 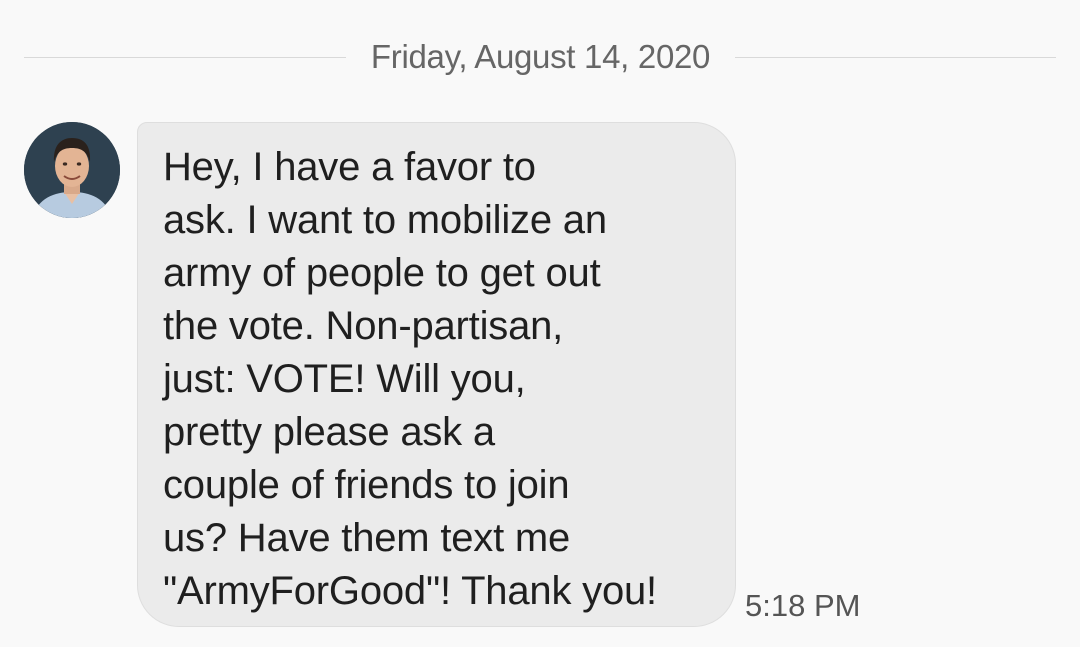 I want to click on sender-avatar, so click(x=72, y=170).